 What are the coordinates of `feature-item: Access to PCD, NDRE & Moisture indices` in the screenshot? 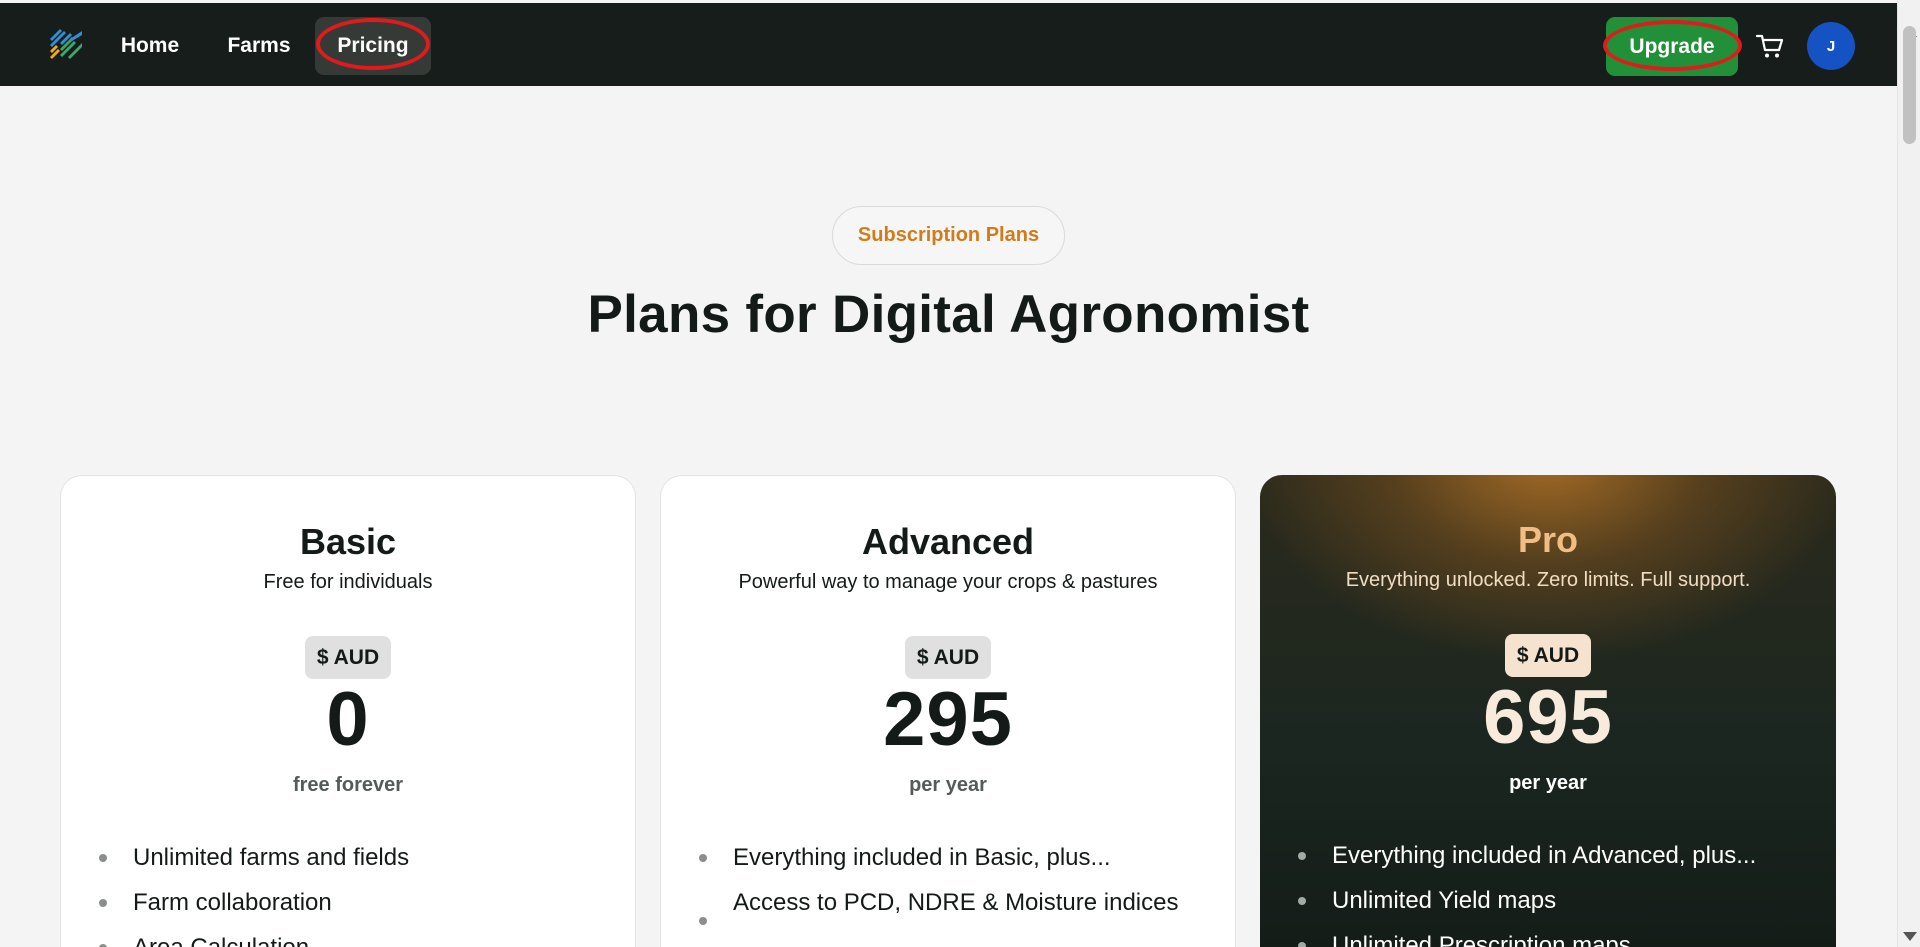 It's located at (948, 904).